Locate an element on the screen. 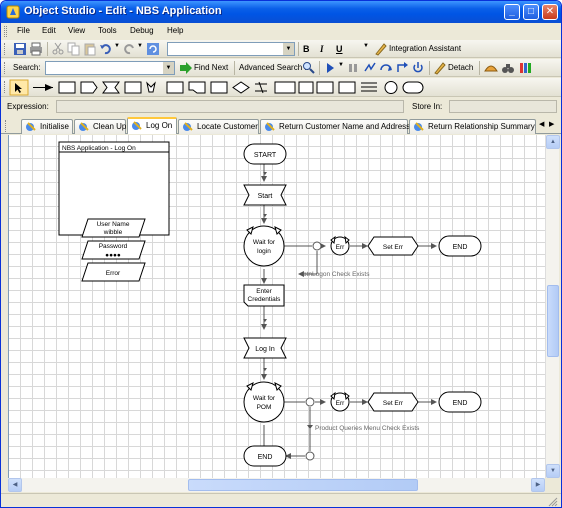 Image resolution: width=562 pixels, height=508 pixels. err-anchor-1: Err is located at coordinates (340, 245).